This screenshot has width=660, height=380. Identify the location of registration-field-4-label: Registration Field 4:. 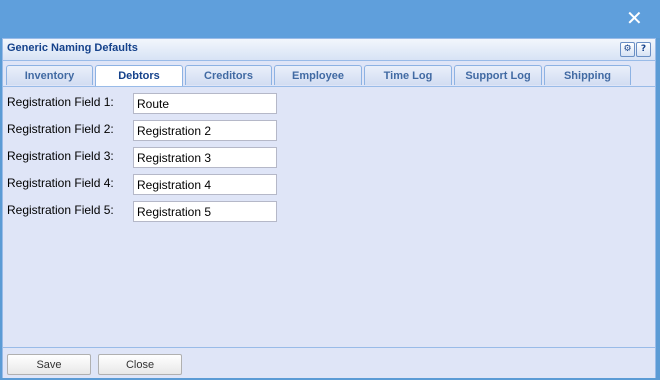
(60, 183).